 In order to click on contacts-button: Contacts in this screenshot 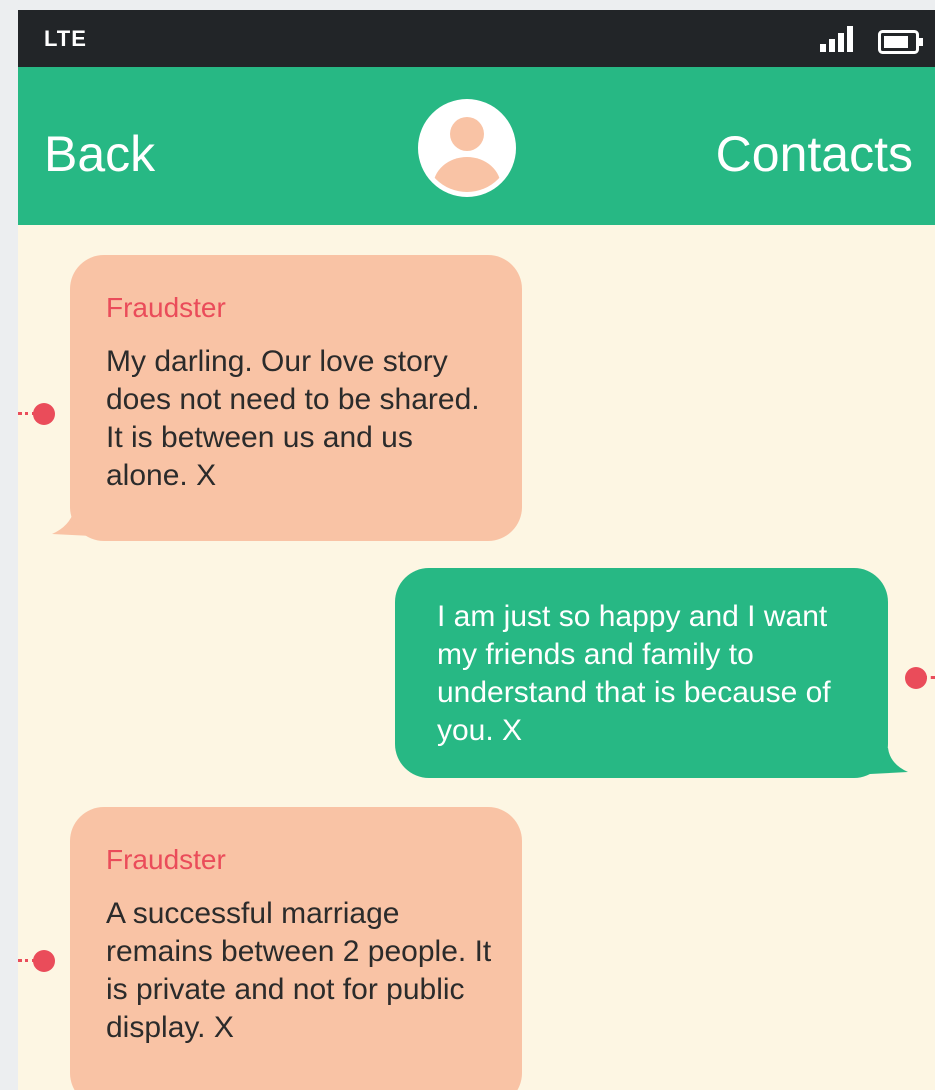, I will do `click(814, 154)`.